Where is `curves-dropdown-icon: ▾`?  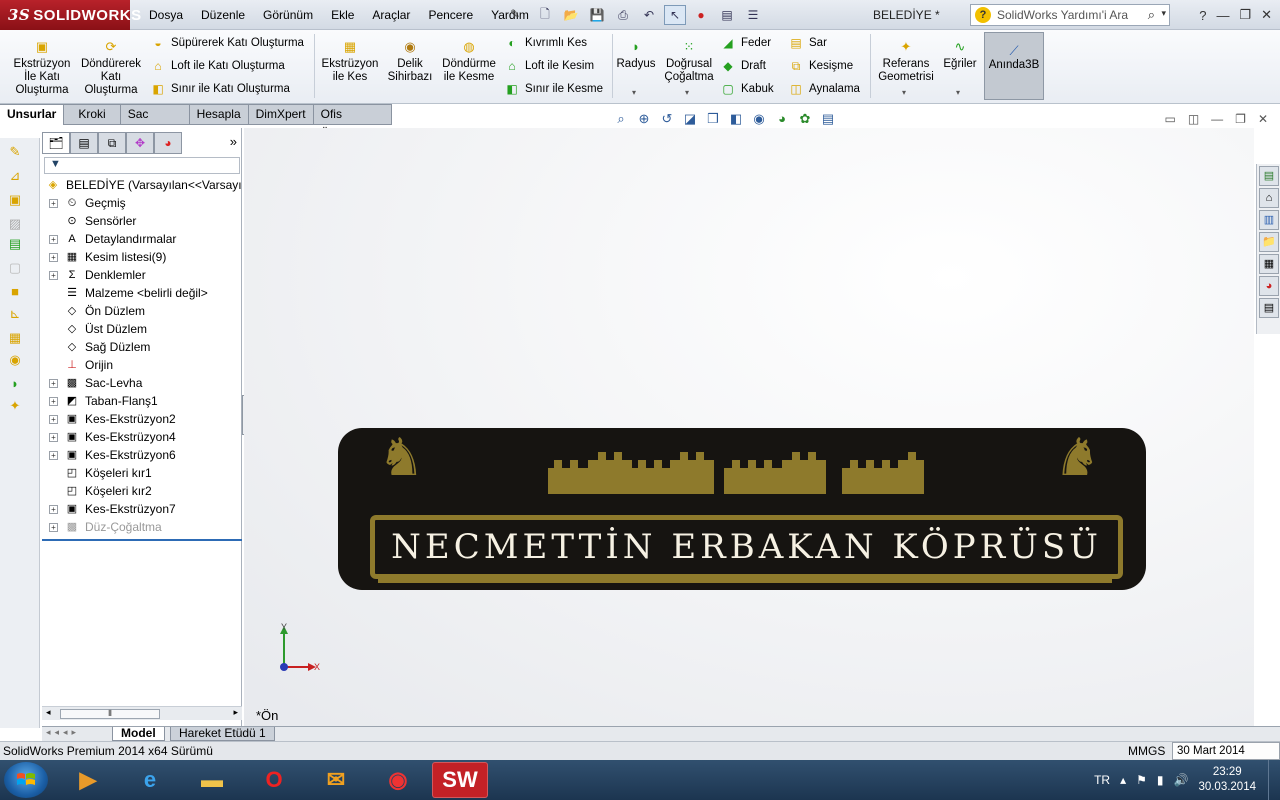 curves-dropdown-icon: ▾ is located at coordinates (958, 92).